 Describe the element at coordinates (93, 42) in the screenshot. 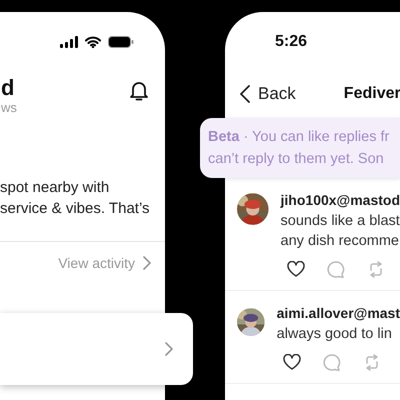

I see `wifi-icon` at that location.